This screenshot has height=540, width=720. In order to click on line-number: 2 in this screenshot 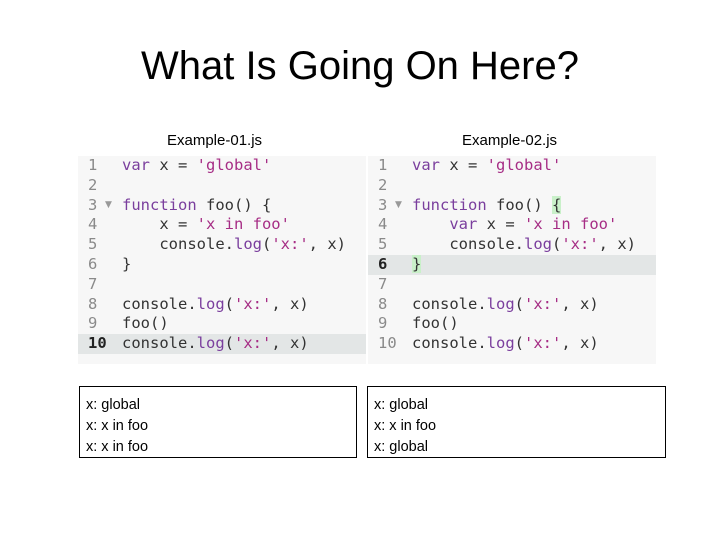, I will do `click(93, 184)`.